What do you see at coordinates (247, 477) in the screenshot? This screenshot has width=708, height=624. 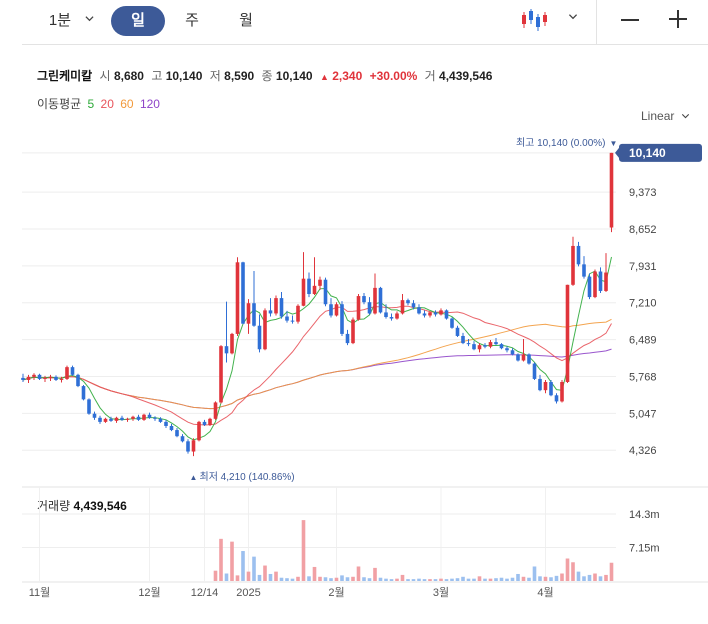 I see `low-annotation: 최저 4,210 (140.86%)` at bounding box center [247, 477].